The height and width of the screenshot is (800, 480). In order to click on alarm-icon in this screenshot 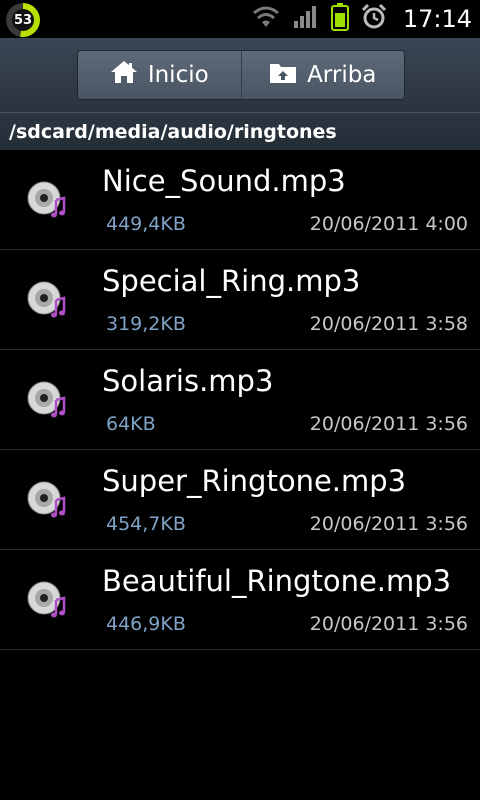, I will do `click(374, 18)`.